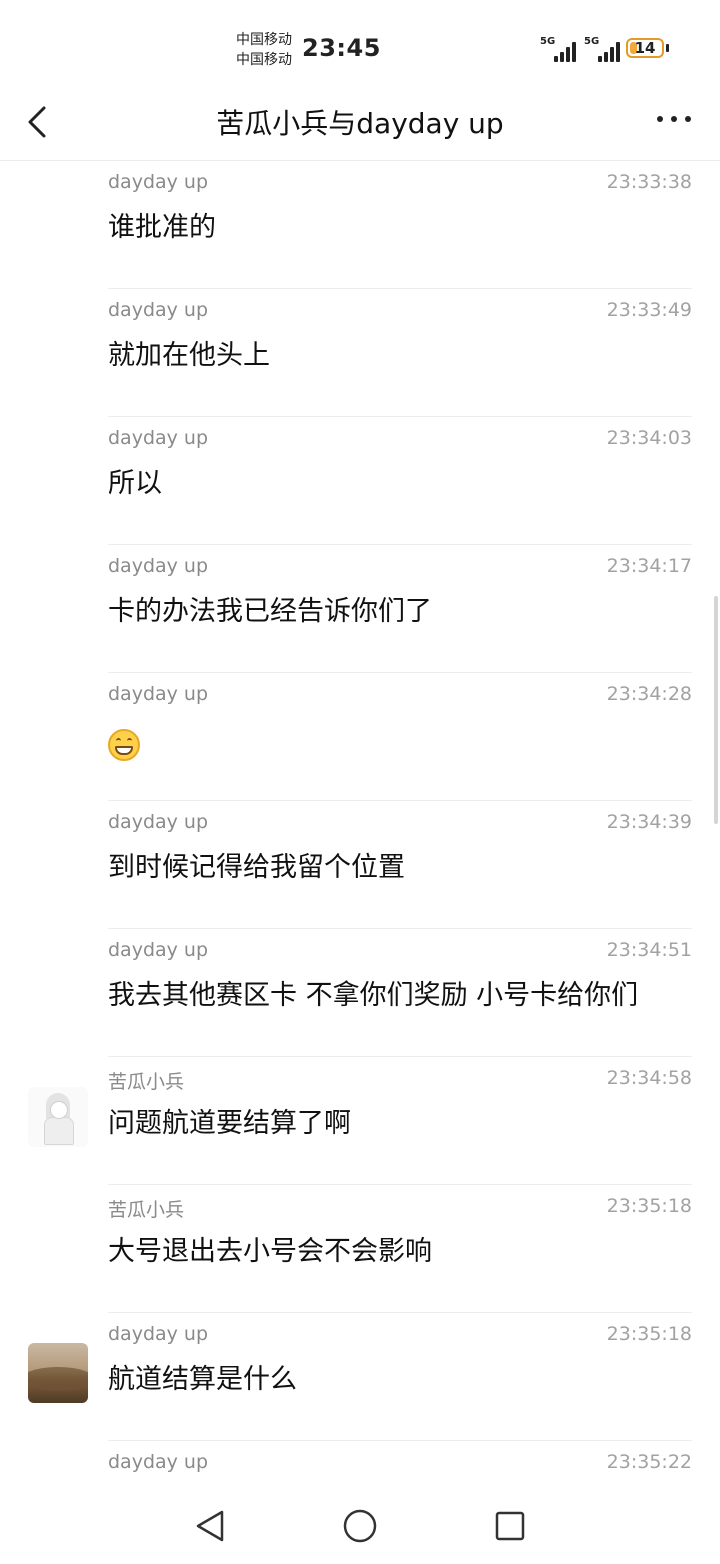  I want to click on signal-2-label: 5G, so click(592, 41).